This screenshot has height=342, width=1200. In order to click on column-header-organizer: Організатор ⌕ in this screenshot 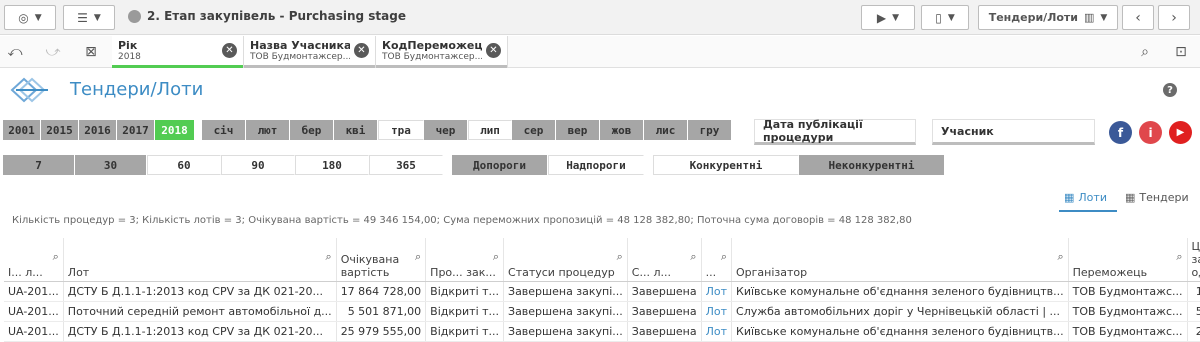, I will do `click(900, 260)`.